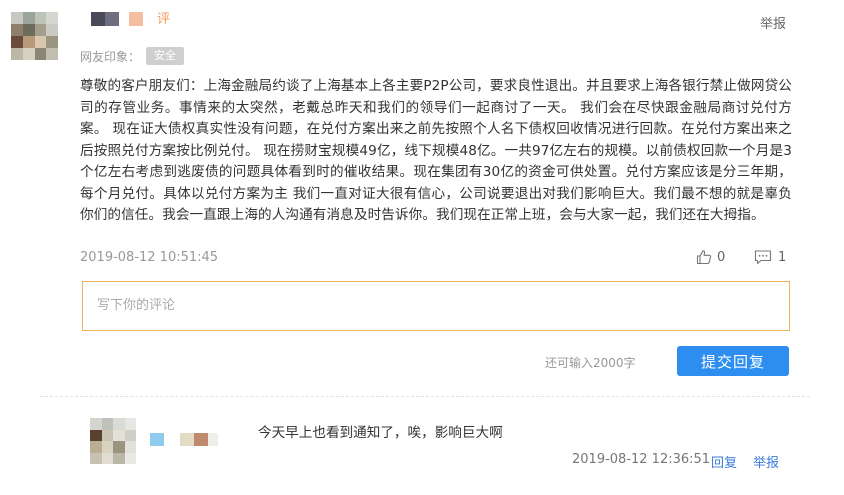 This screenshot has width=844, height=495. What do you see at coordinates (721, 257) in the screenshot?
I see `like-count: 0` at bounding box center [721, 257].